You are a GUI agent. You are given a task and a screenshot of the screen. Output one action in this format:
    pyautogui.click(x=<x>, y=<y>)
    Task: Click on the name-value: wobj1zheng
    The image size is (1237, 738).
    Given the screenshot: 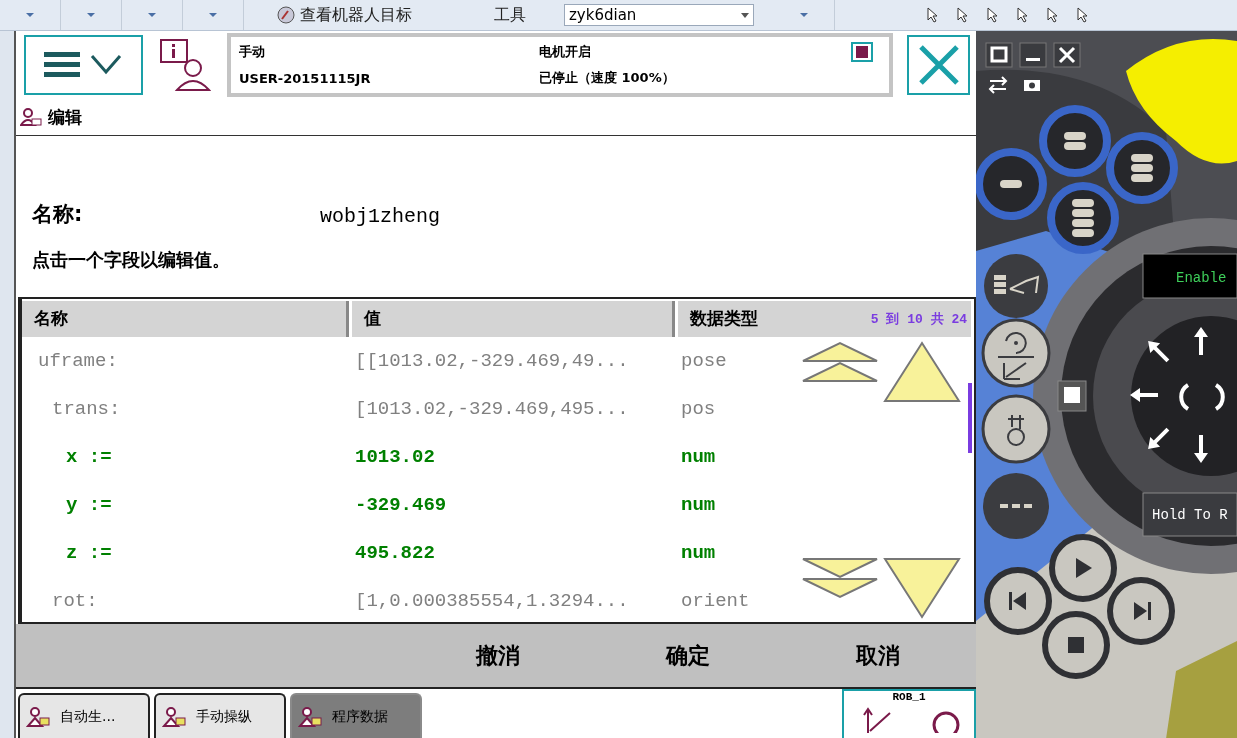 What is the action you would take?
    pyautogui.click(x=380, y=216)
    